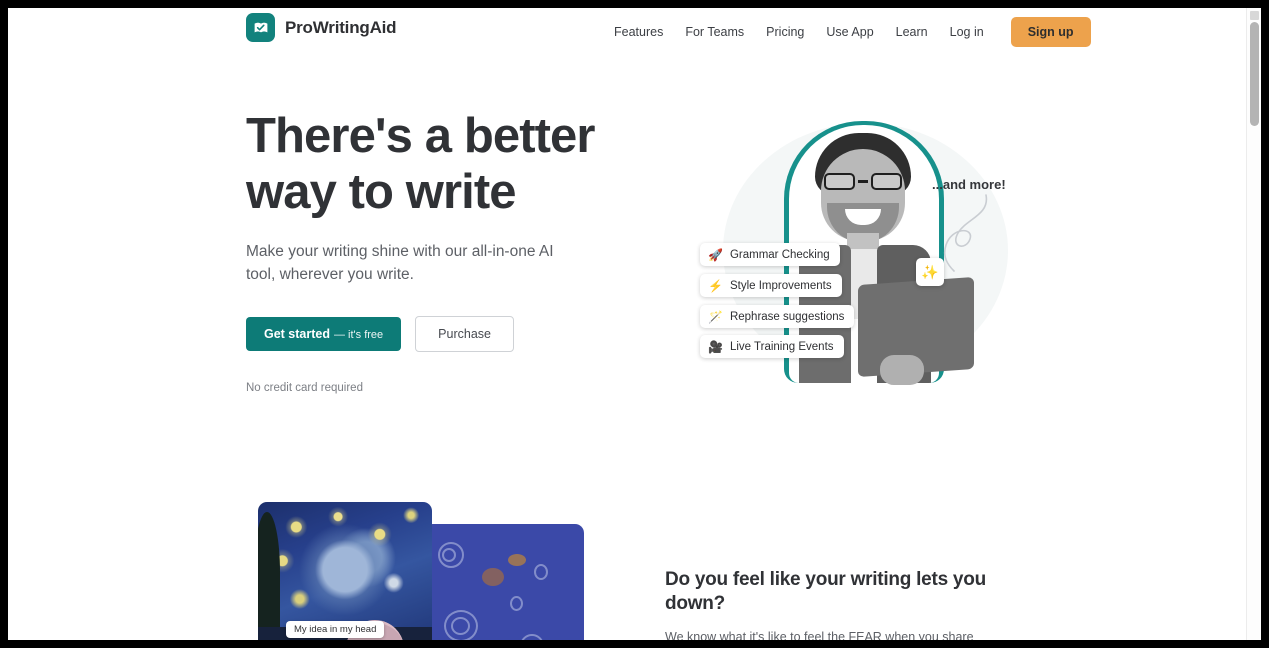 Image resolution: width=1269 pixels, height=648 pixels. I want to click on video-camera-icon: 🎥, so click(715, 346).